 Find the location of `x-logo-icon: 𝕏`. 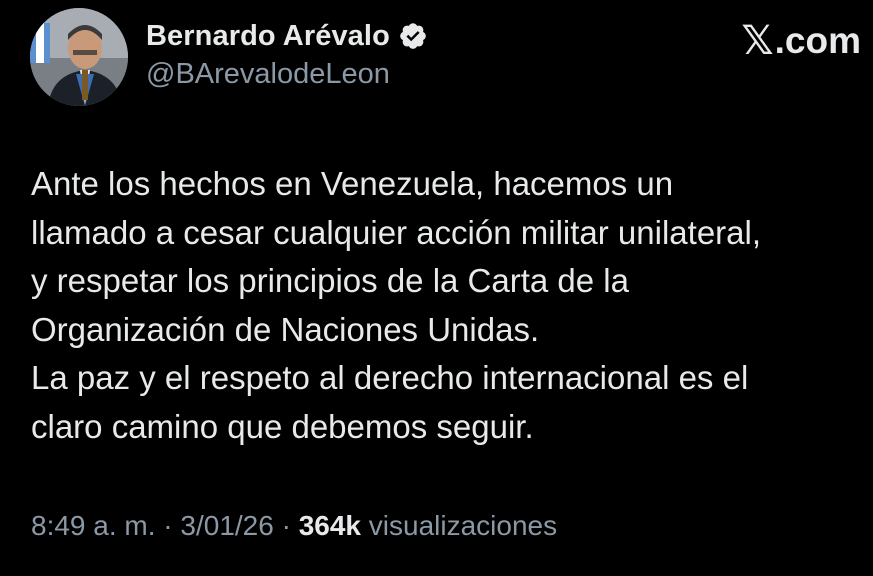

x-logo-icon: 𝕏 is located at coordinates (757, 41).